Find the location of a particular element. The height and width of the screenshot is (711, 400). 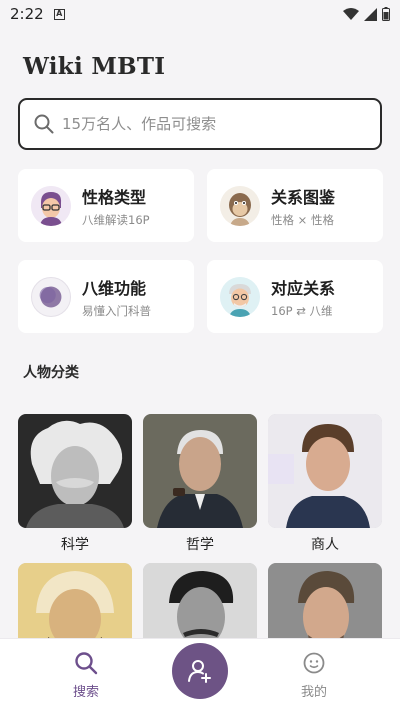

elder-avatar-icon is located at coordinates (240, 296).